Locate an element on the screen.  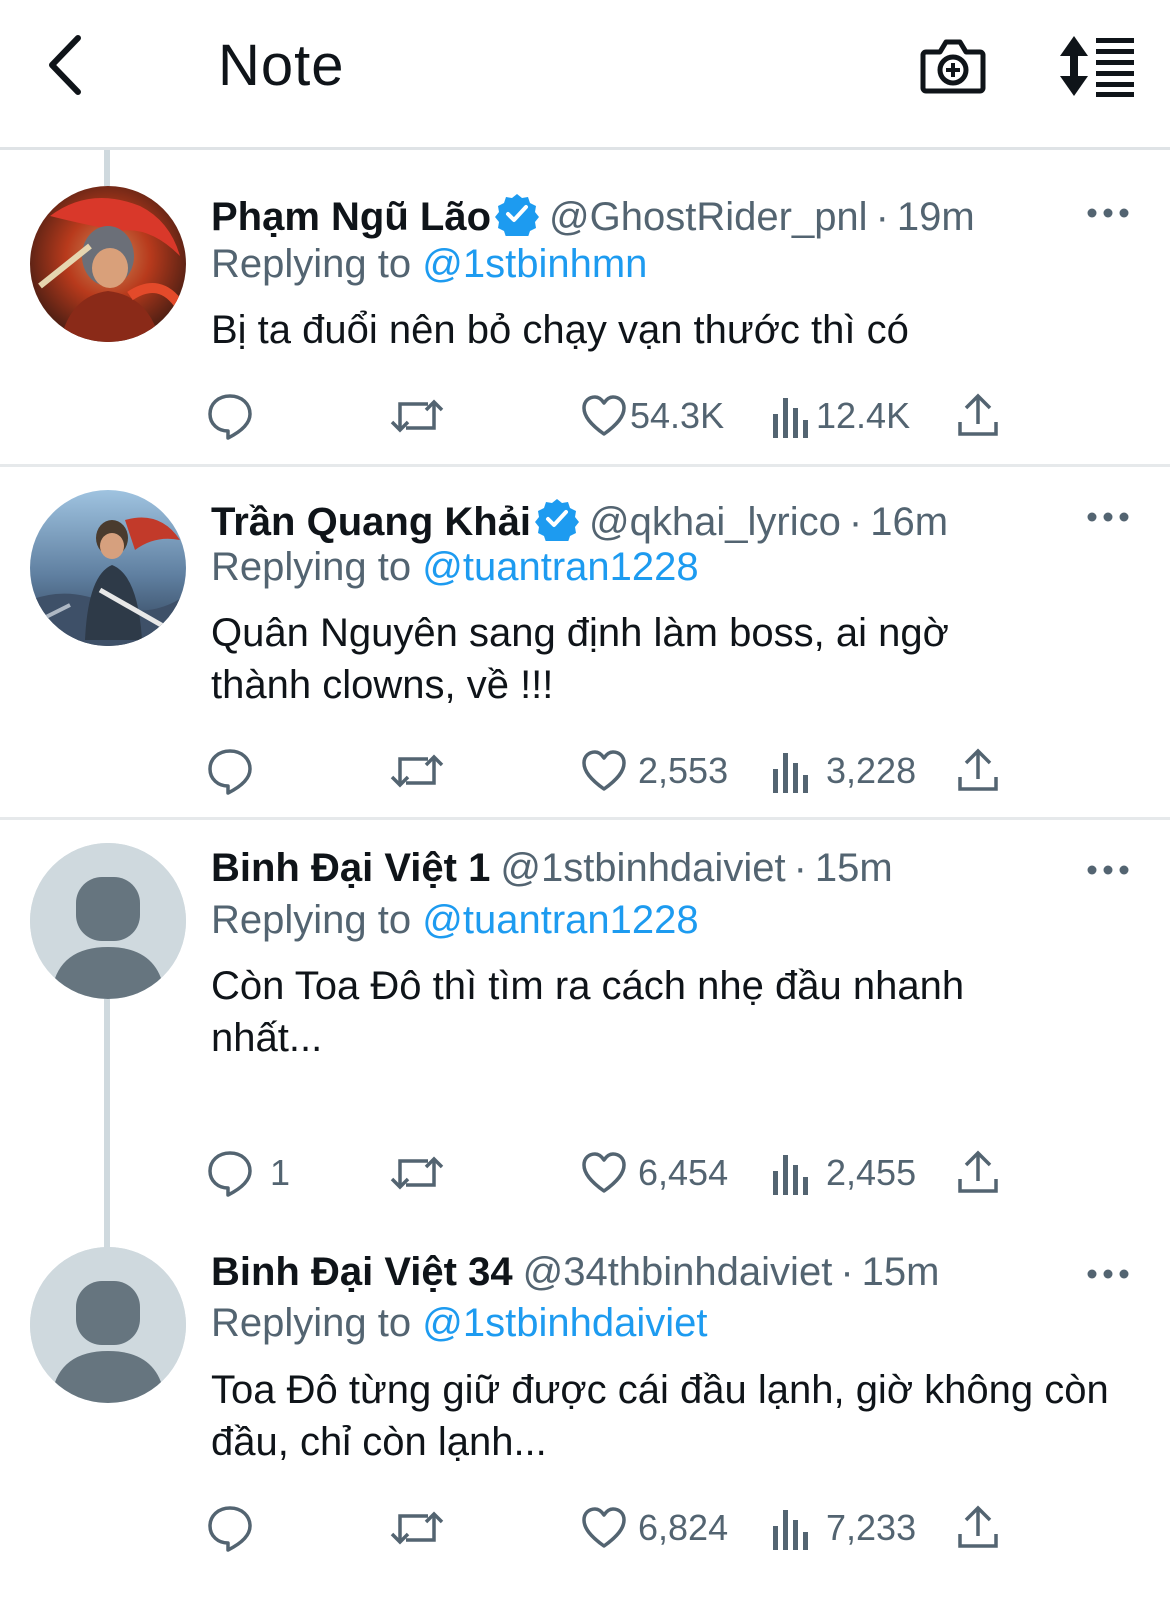
reply-count: 1 is located at coordinates (280, 1172).